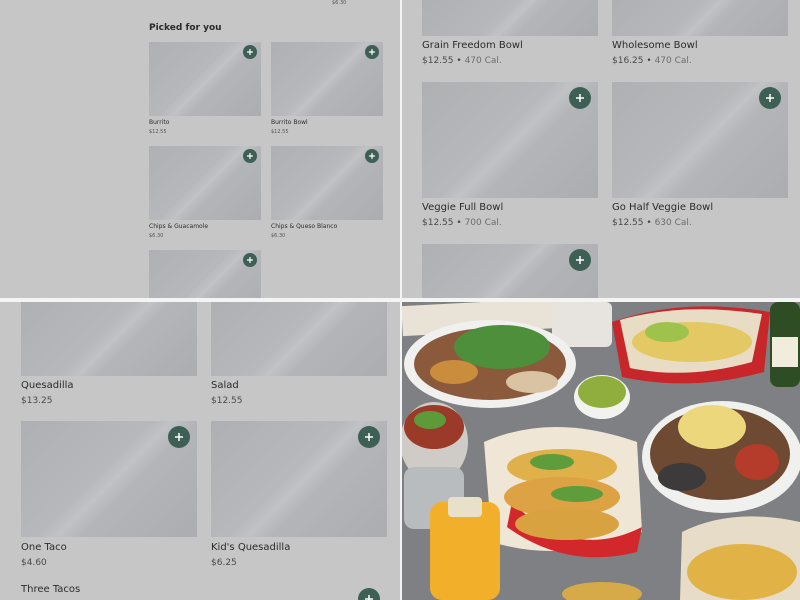  Describe the element at coordinates (463, 207) in the screenshot. I see `item-name: Veggie Full Bowl` at that location.